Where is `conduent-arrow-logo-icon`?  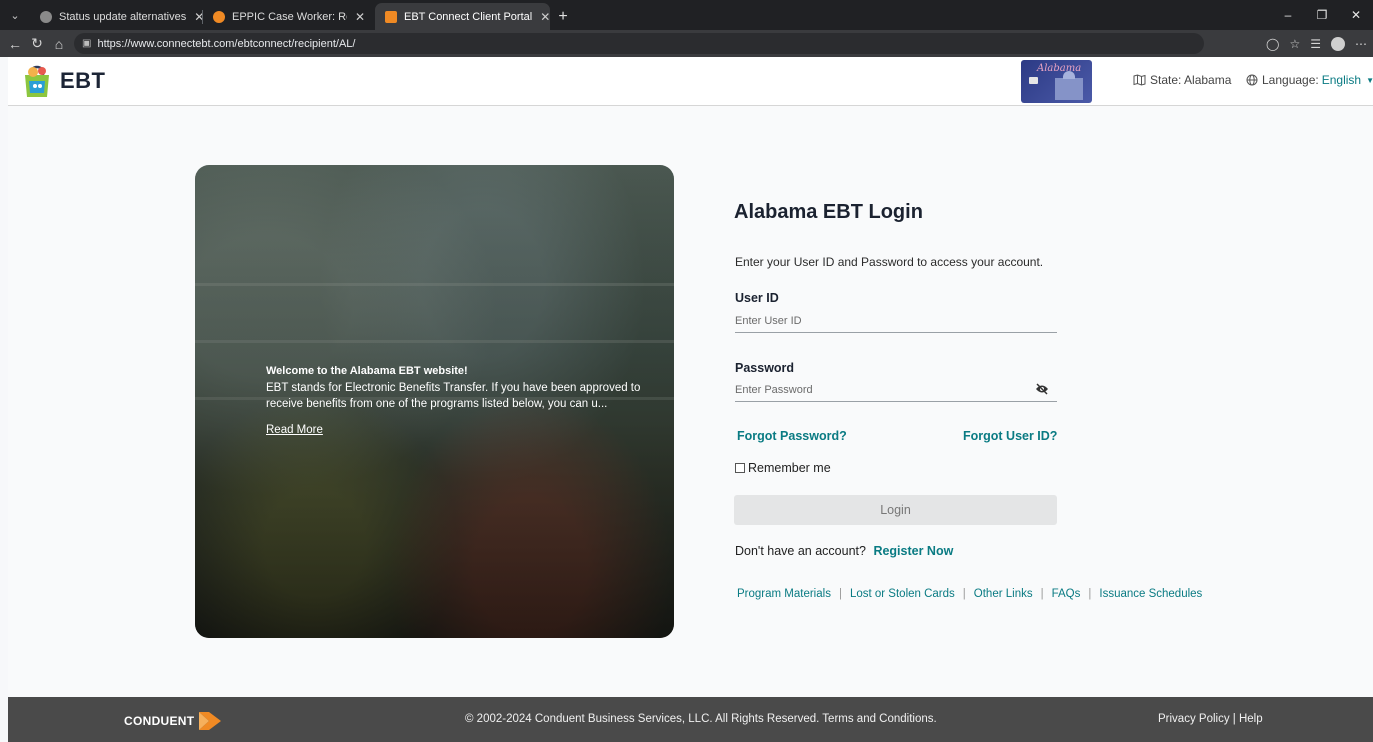 conduent-arrow-logo-icon is located at coordinates (210, 721).